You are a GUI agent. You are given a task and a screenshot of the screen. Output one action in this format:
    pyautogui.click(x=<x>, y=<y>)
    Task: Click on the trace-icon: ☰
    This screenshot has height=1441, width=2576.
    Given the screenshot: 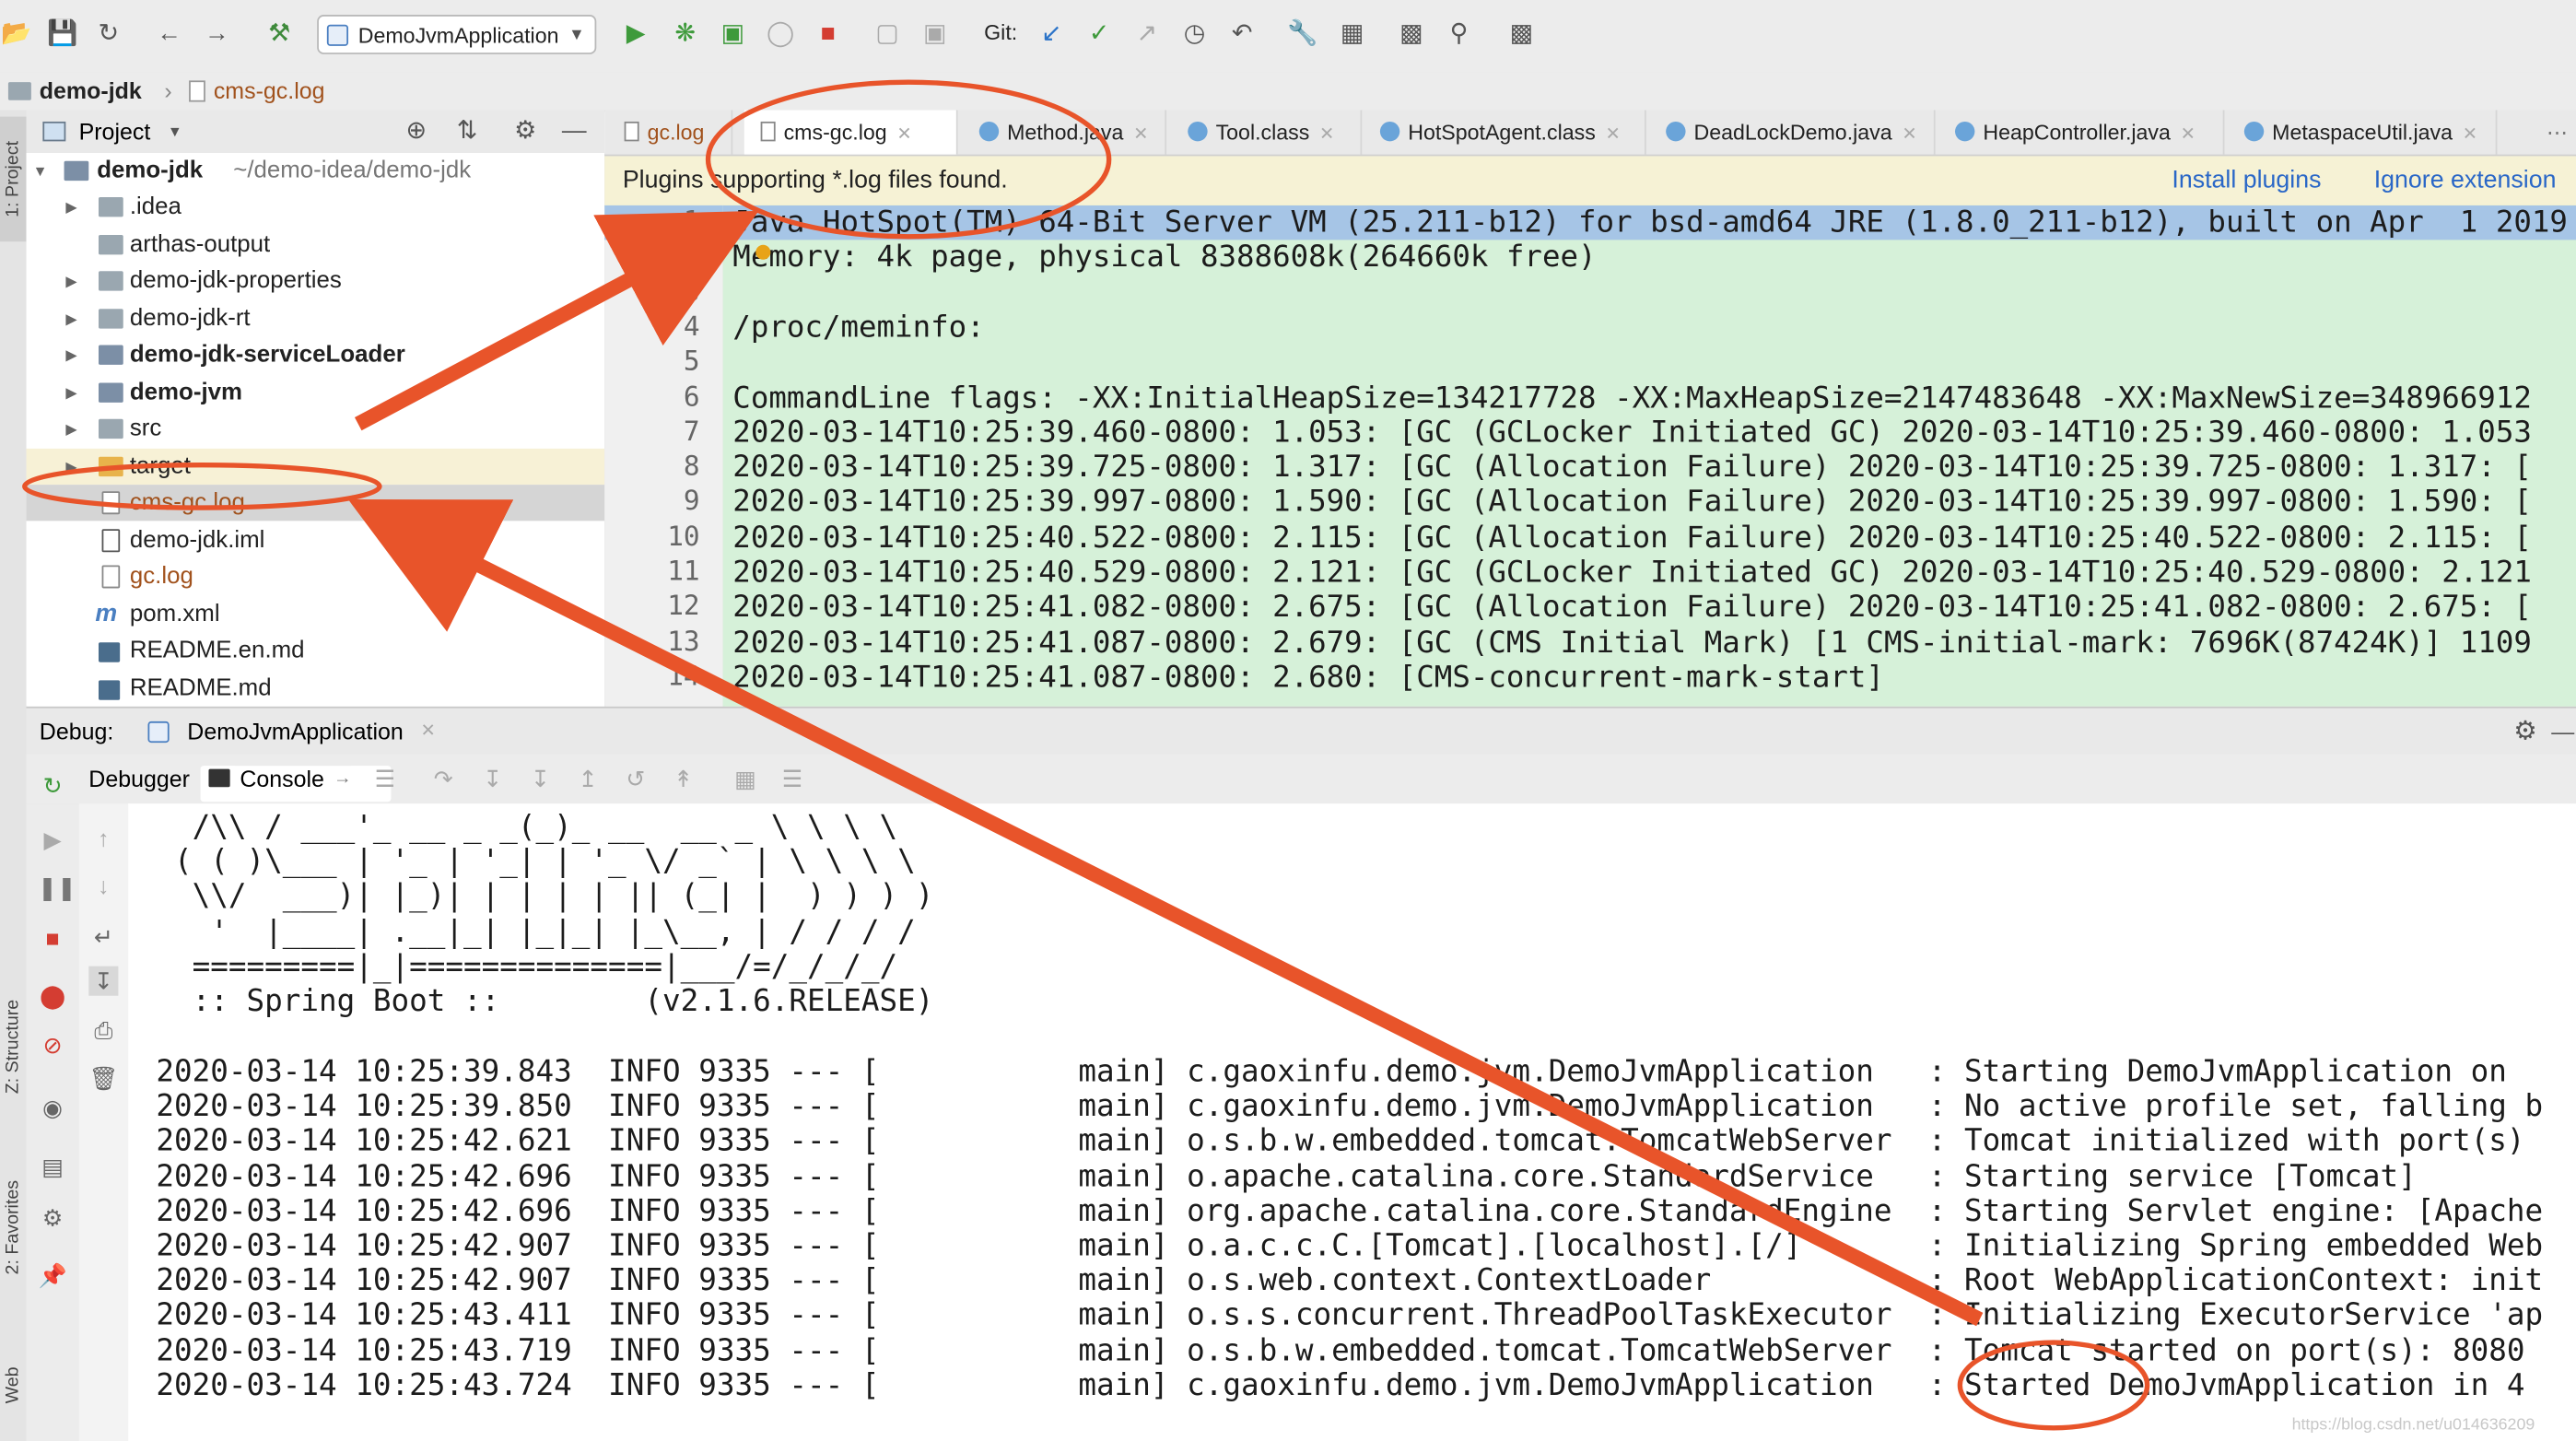 What is the action you would take?
    pyautogui.click(x=792, y=779)
    